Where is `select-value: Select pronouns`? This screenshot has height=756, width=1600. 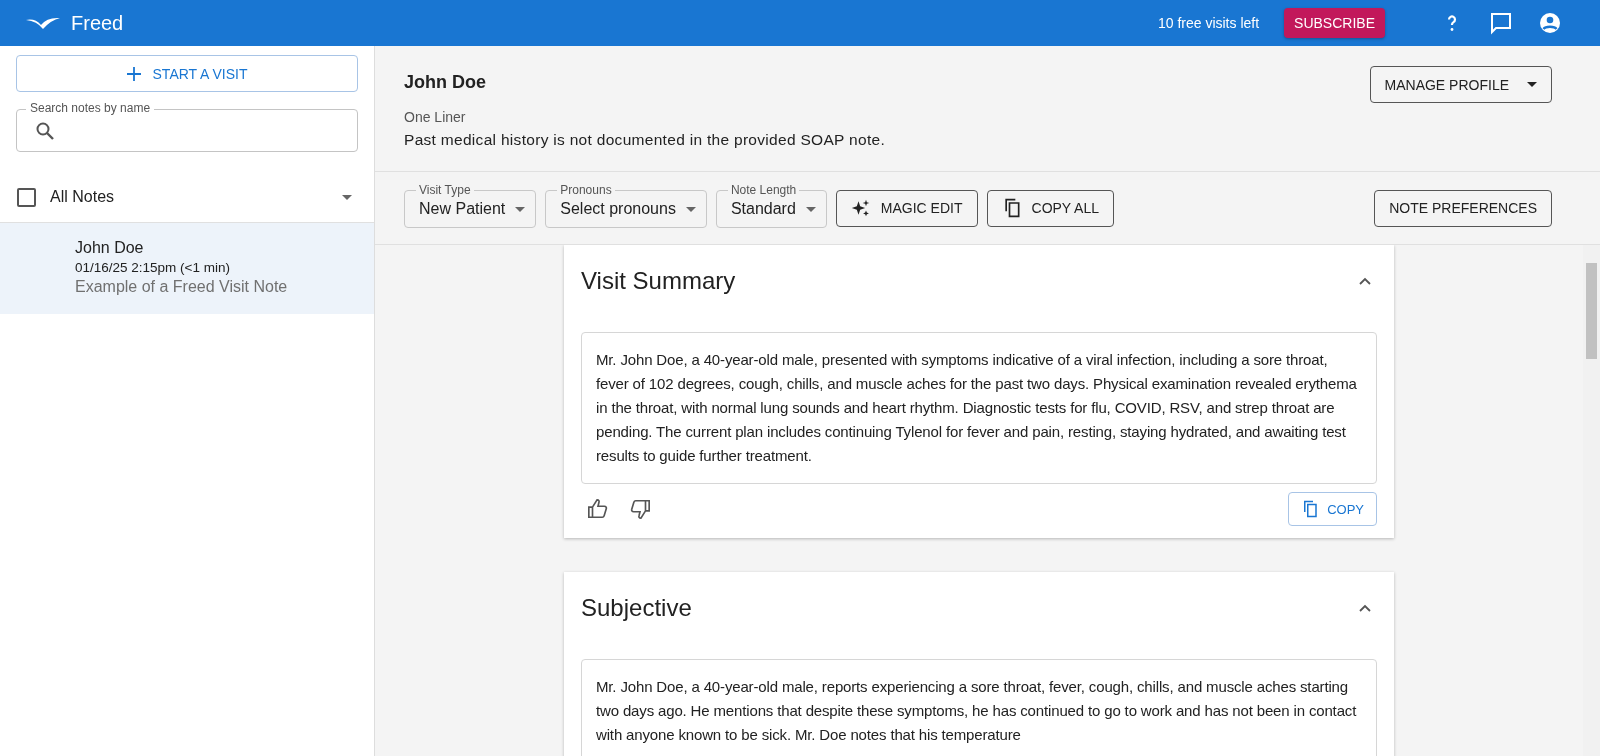
select-value: Select pronouns is located at coordinates (618, 209).